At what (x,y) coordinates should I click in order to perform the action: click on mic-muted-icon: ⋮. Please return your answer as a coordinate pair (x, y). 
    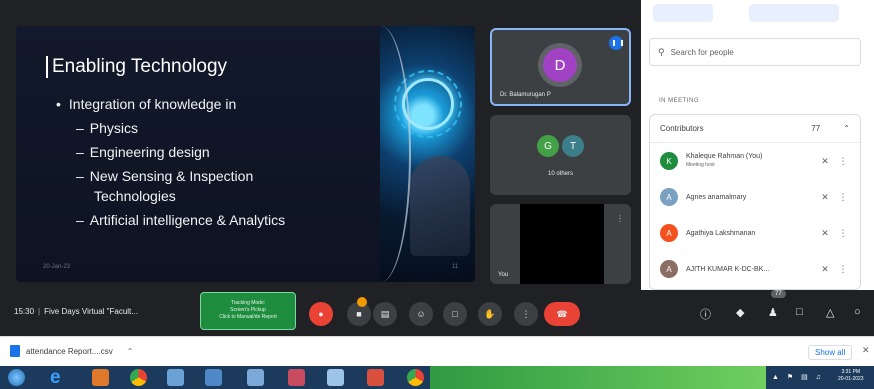
    Looking at the image, I should click on (620, 218).